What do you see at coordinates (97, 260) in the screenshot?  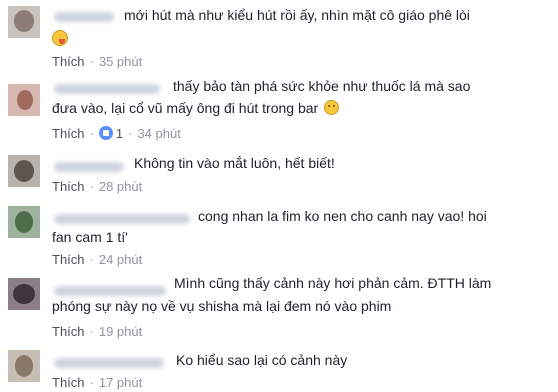 I see `comment-actions: Thích · 24 phút` at bounding box center [97, 260].